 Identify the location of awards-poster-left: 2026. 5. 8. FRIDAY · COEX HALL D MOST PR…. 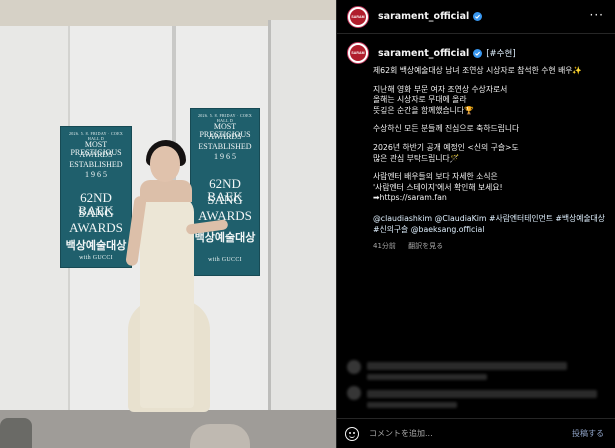
(96, 197).